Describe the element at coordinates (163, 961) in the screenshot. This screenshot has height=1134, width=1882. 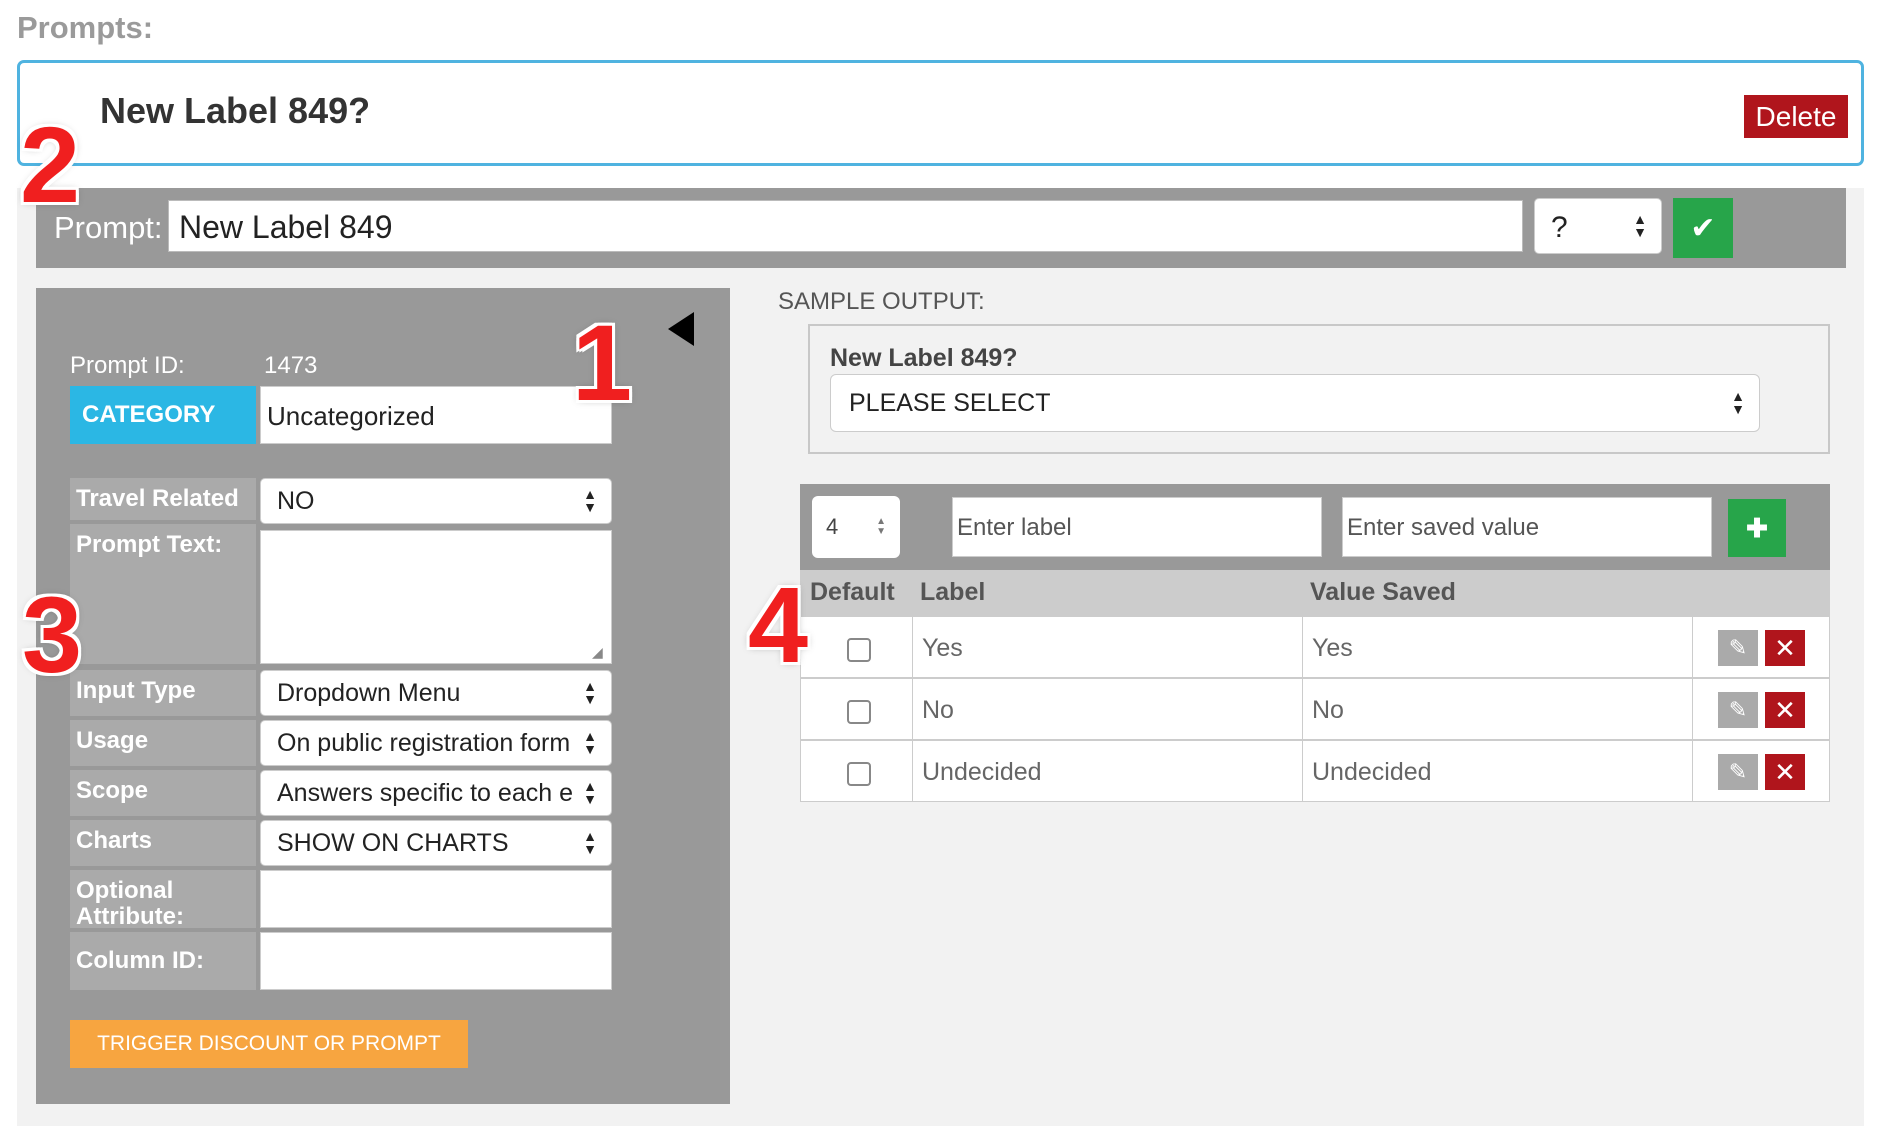
I see `column-id-label: Column ID:` at that location.